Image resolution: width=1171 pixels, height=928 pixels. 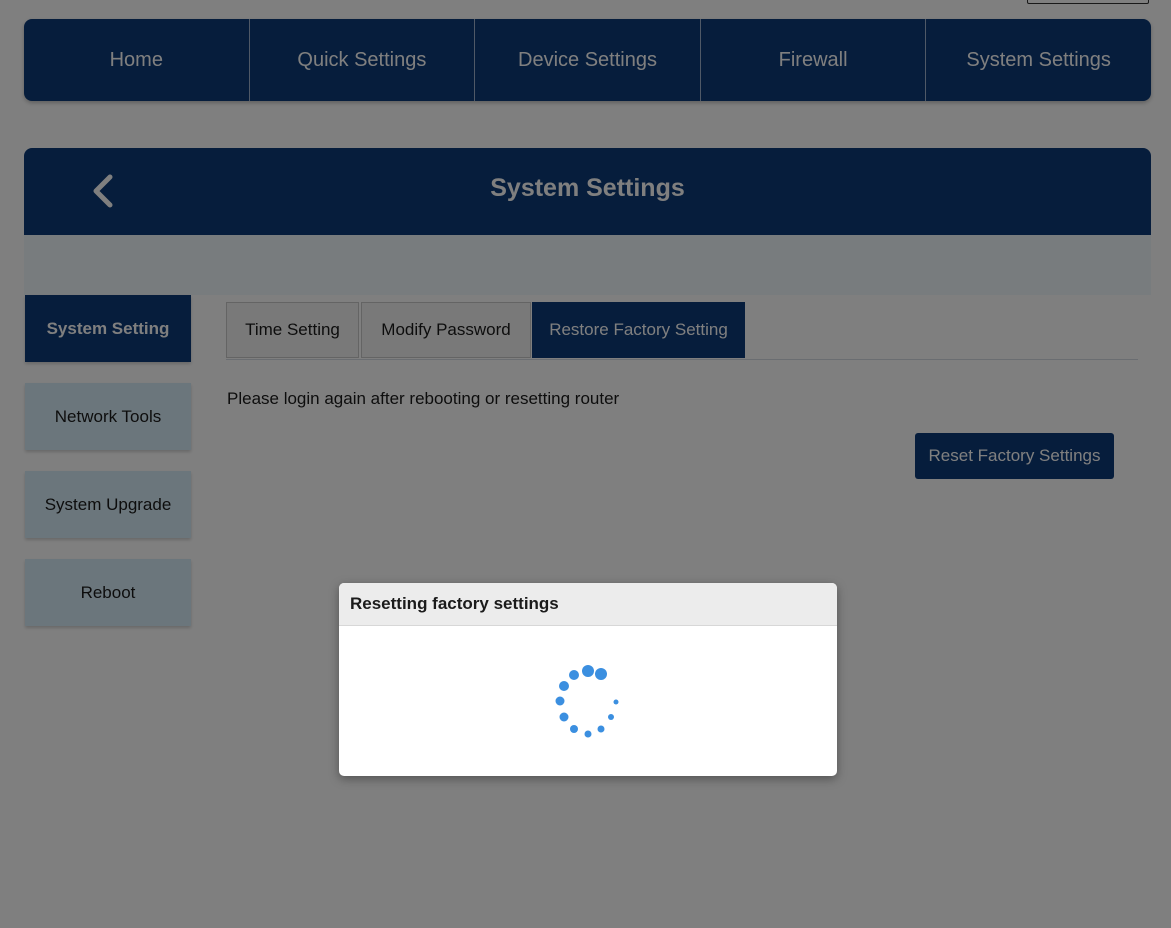 I want to click on loading-spinner-icon, so click(x=587, y=701).